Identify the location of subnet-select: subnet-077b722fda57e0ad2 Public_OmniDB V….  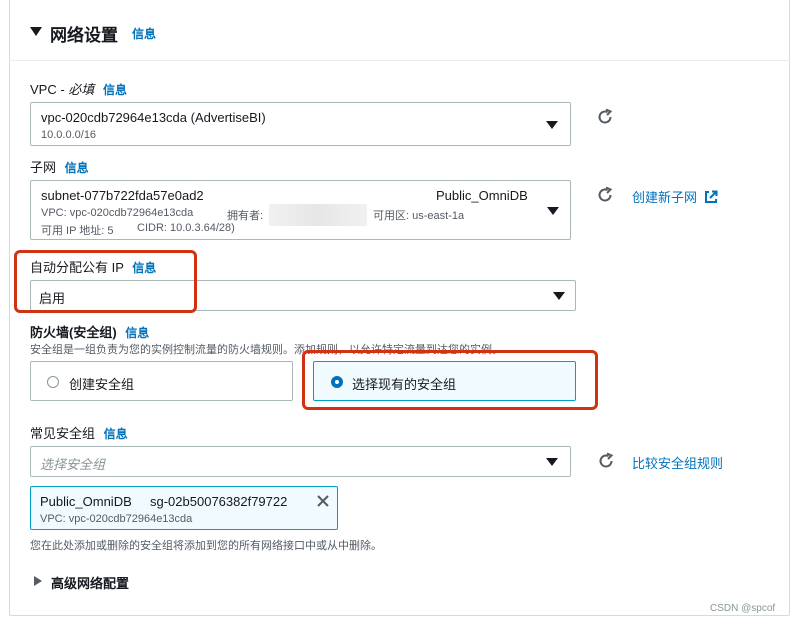
(300, 210).